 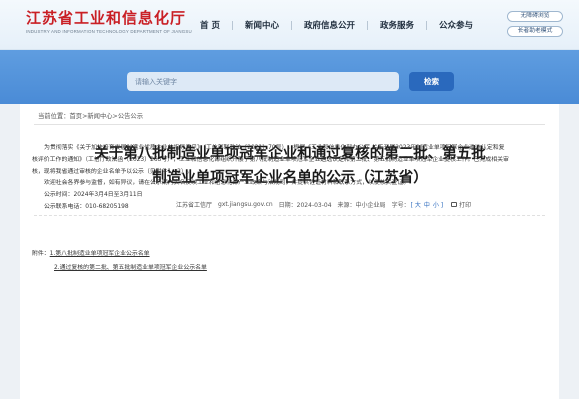 What do you see at coordinates (106, 18) in the screenshot?
I see `site-title: 江苏省工业和信息化厅` at bounding box center [106, 18].